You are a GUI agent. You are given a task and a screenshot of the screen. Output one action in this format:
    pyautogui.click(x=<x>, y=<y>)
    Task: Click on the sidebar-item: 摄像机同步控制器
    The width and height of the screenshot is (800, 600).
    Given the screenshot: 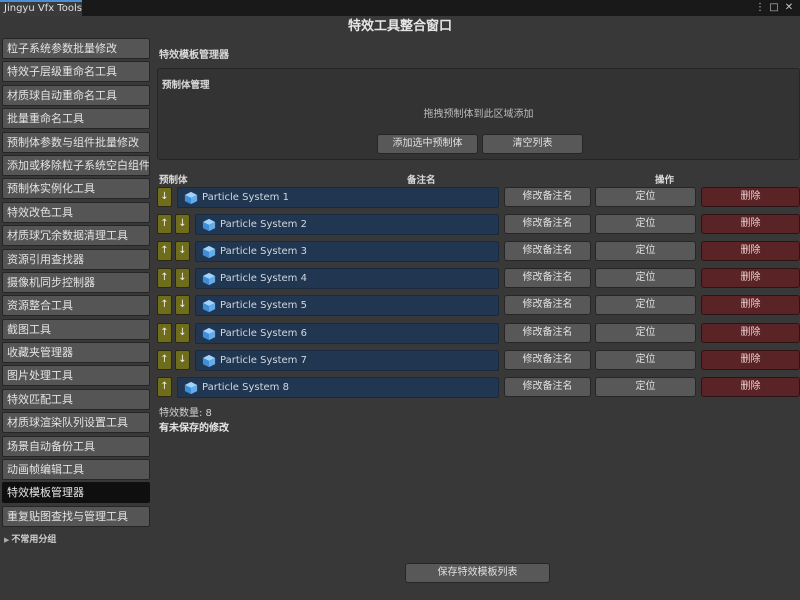 What is the action you would take?
    pyautogui.click(x=76, y=282)
    